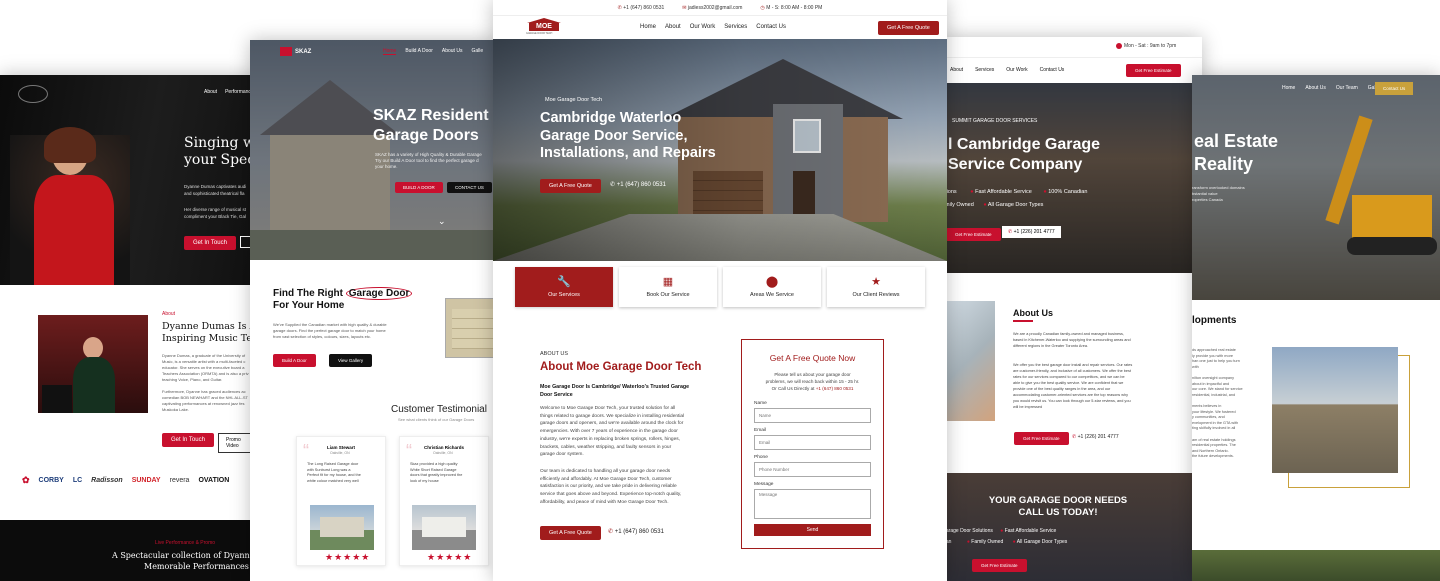 The image size is (1440, 581). What do you see at coordinates (554, 354) in the screenshot?
I see `about-label: ABOUT US` at bounding box center [554, 354].